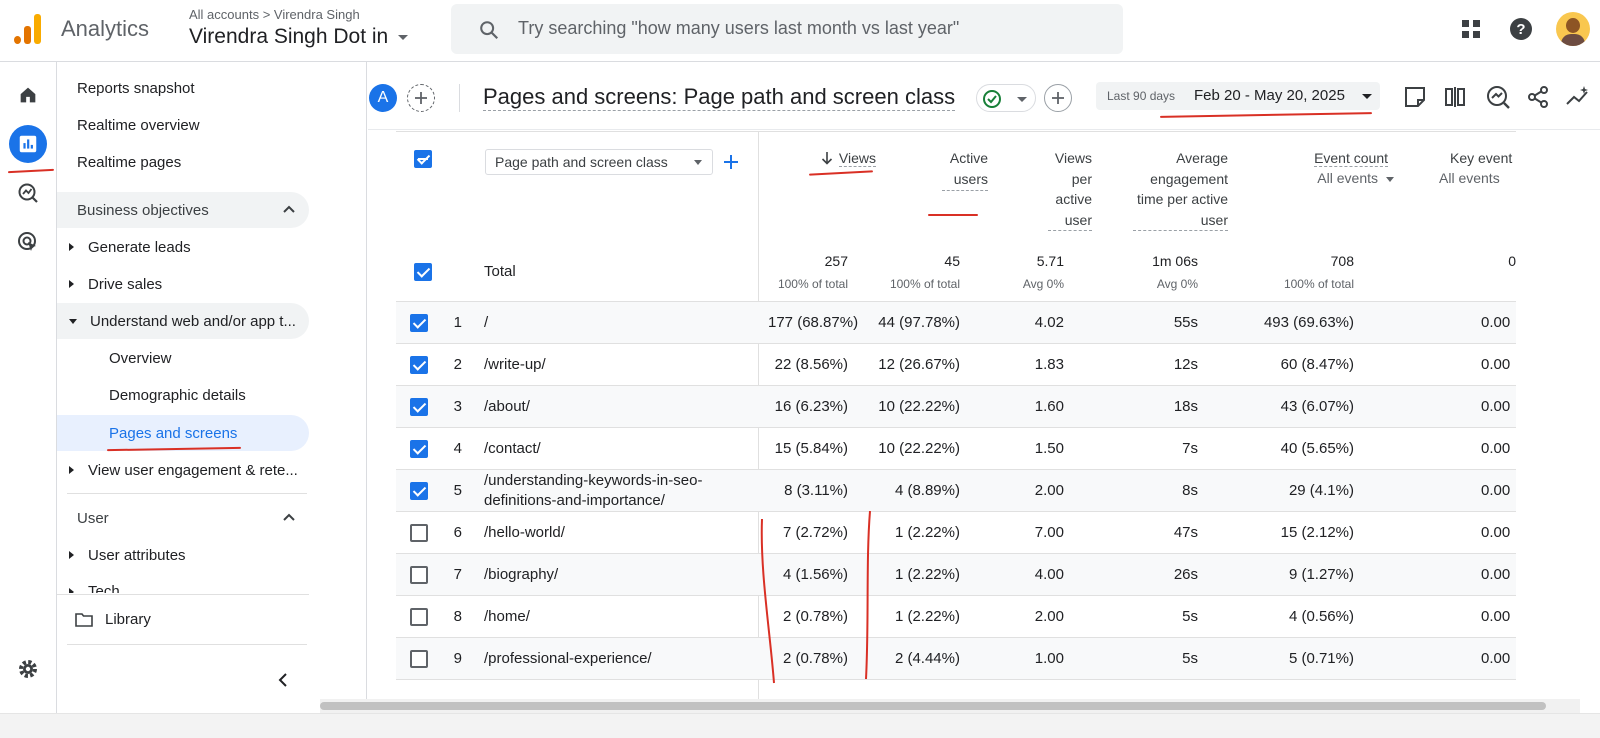  I want to click on row-event-count: 60 (8.47%), so click(1317, 364).